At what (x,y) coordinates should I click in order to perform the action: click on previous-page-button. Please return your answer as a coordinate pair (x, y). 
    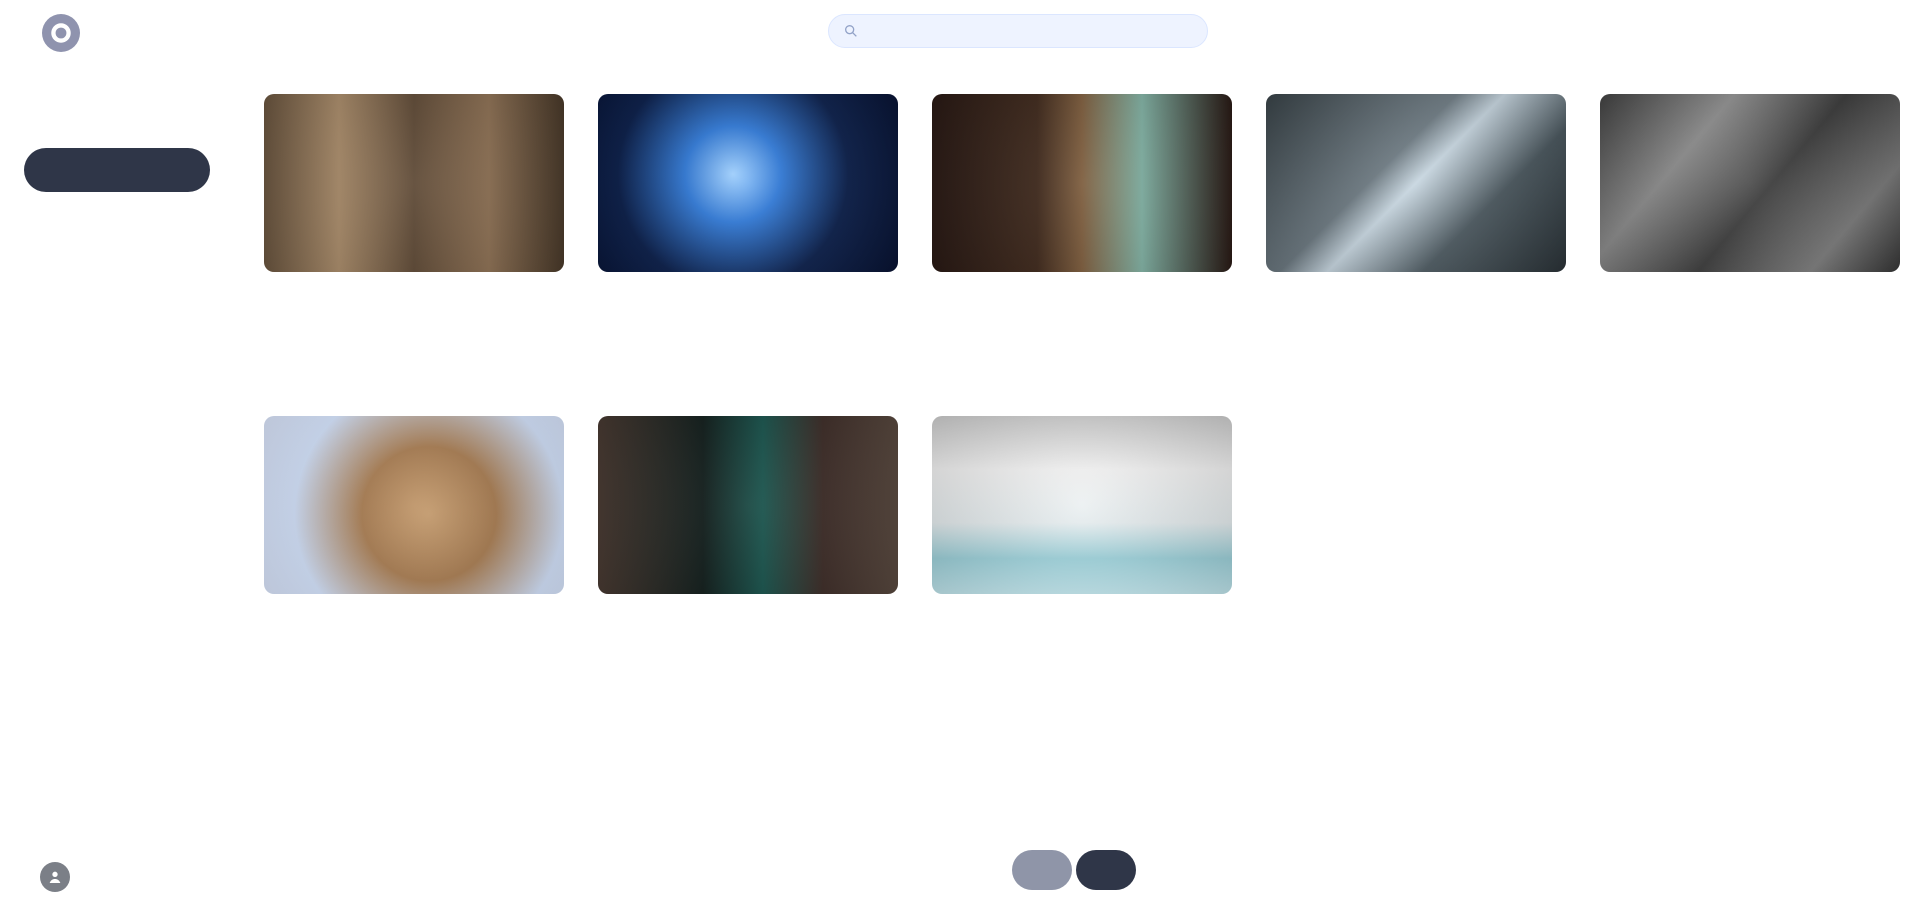
    Looking at the image, I should click on (1042, 870).